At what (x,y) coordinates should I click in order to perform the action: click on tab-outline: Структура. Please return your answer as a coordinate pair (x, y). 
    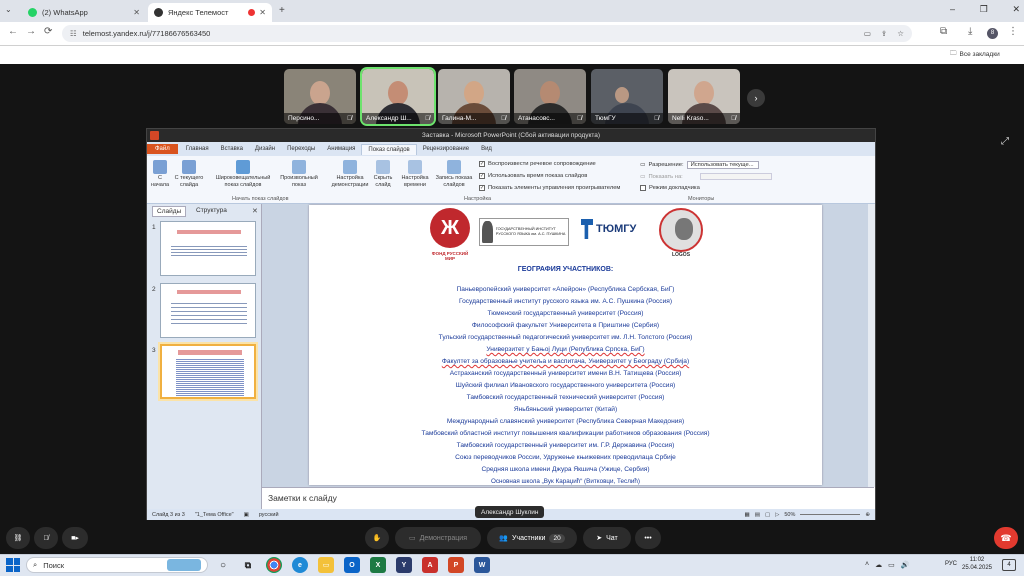
    Looking at the image, I should click on (211, 210).